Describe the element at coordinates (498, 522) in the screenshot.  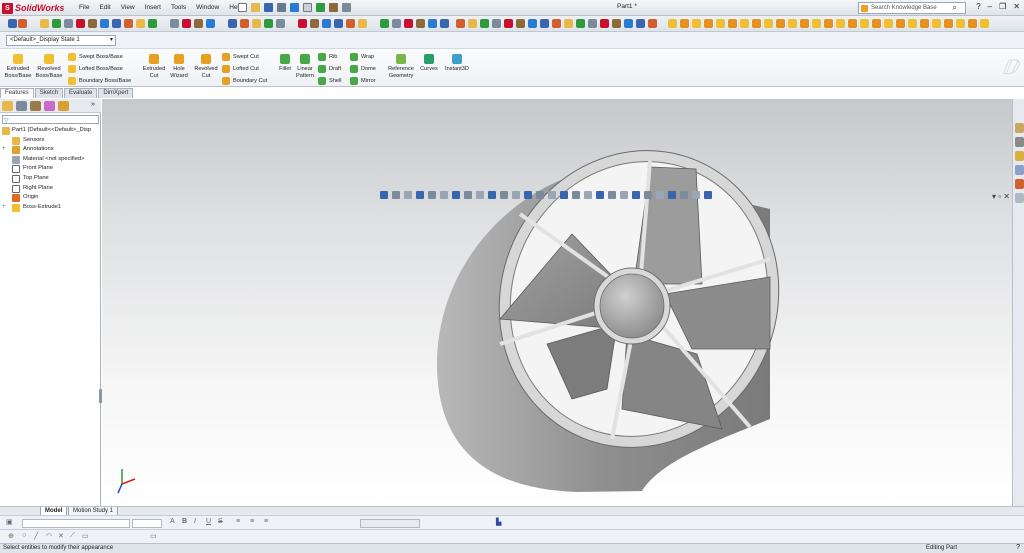
I see `line-thickness-icon: ▙` at that location.